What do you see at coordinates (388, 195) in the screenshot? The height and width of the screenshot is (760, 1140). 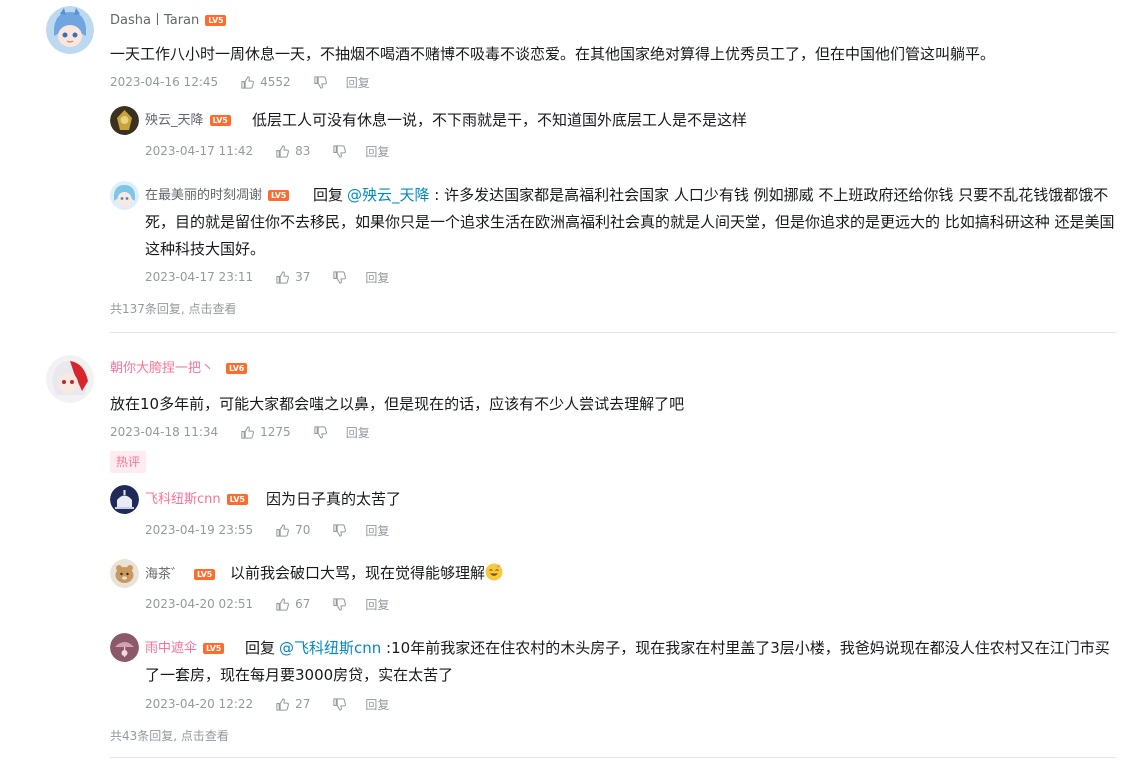 I see `mention-link: @殃云_天降` at bounding box center [388, 195].